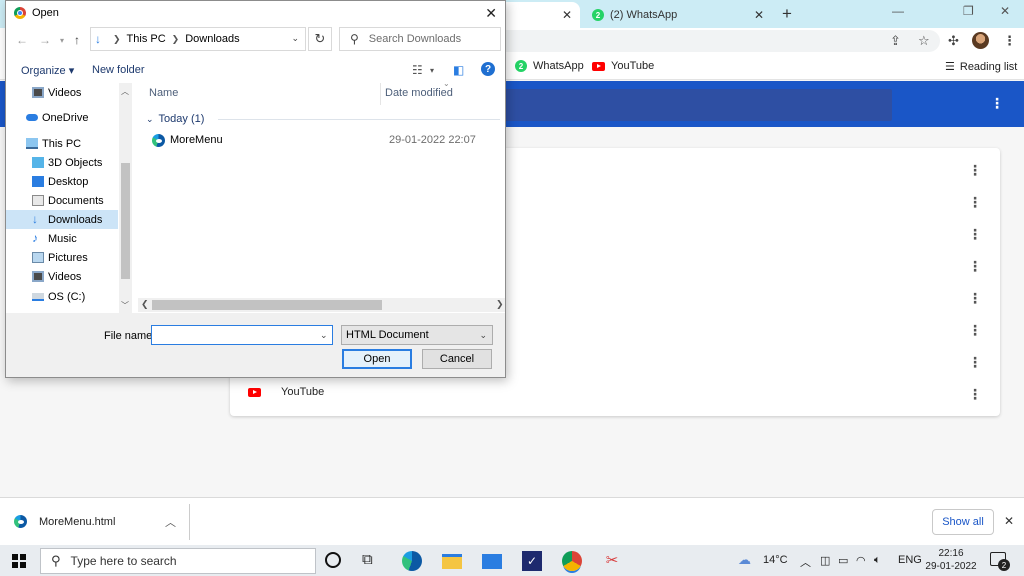 Image resolution: width=1024 pixels, height=576 pixels. Describe the element at coordinates (62, 276) in the screenshot. I see `sidebar-item-videos-2: Videos` at that location.